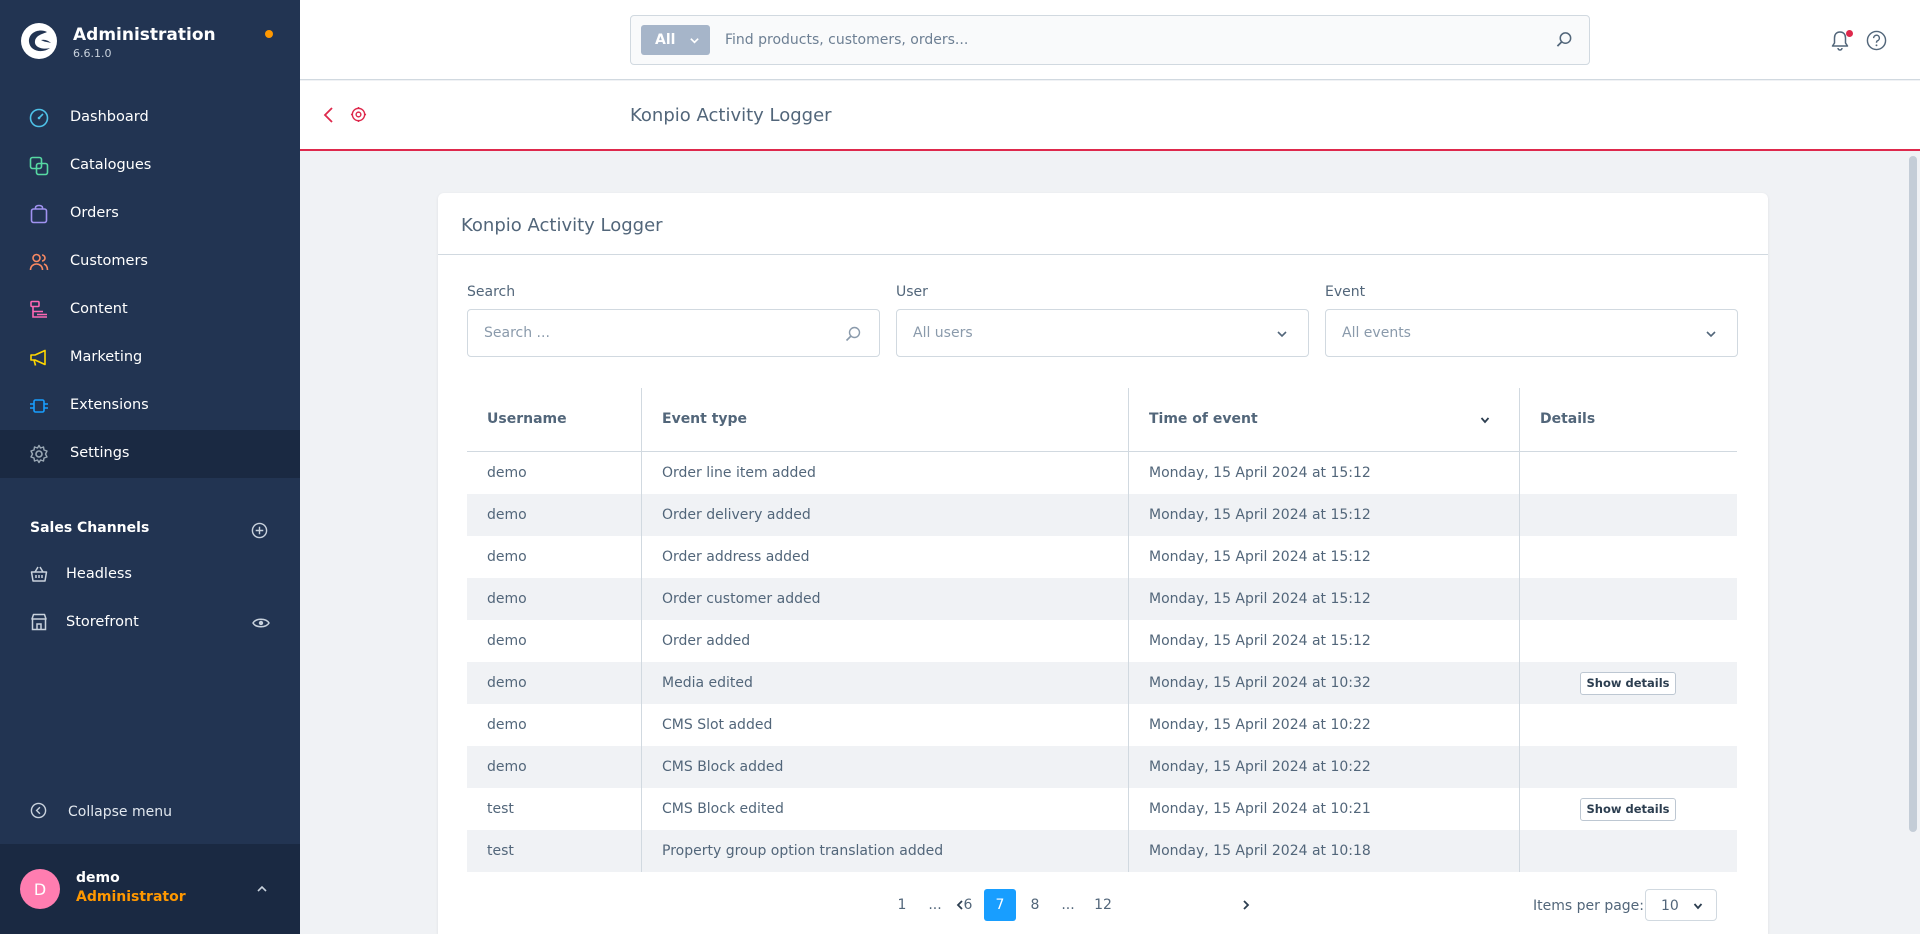 Image resolution: width=1920 pixels, height=934 pixels. I want to click on column-divider, so click(1519, 630).